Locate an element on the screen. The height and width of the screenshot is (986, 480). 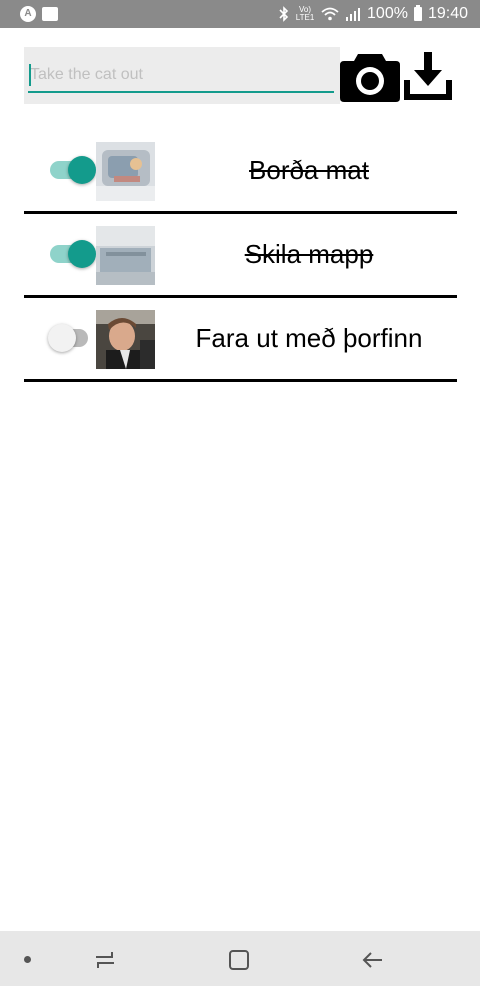
download-button is located at coordinates (428, 76).